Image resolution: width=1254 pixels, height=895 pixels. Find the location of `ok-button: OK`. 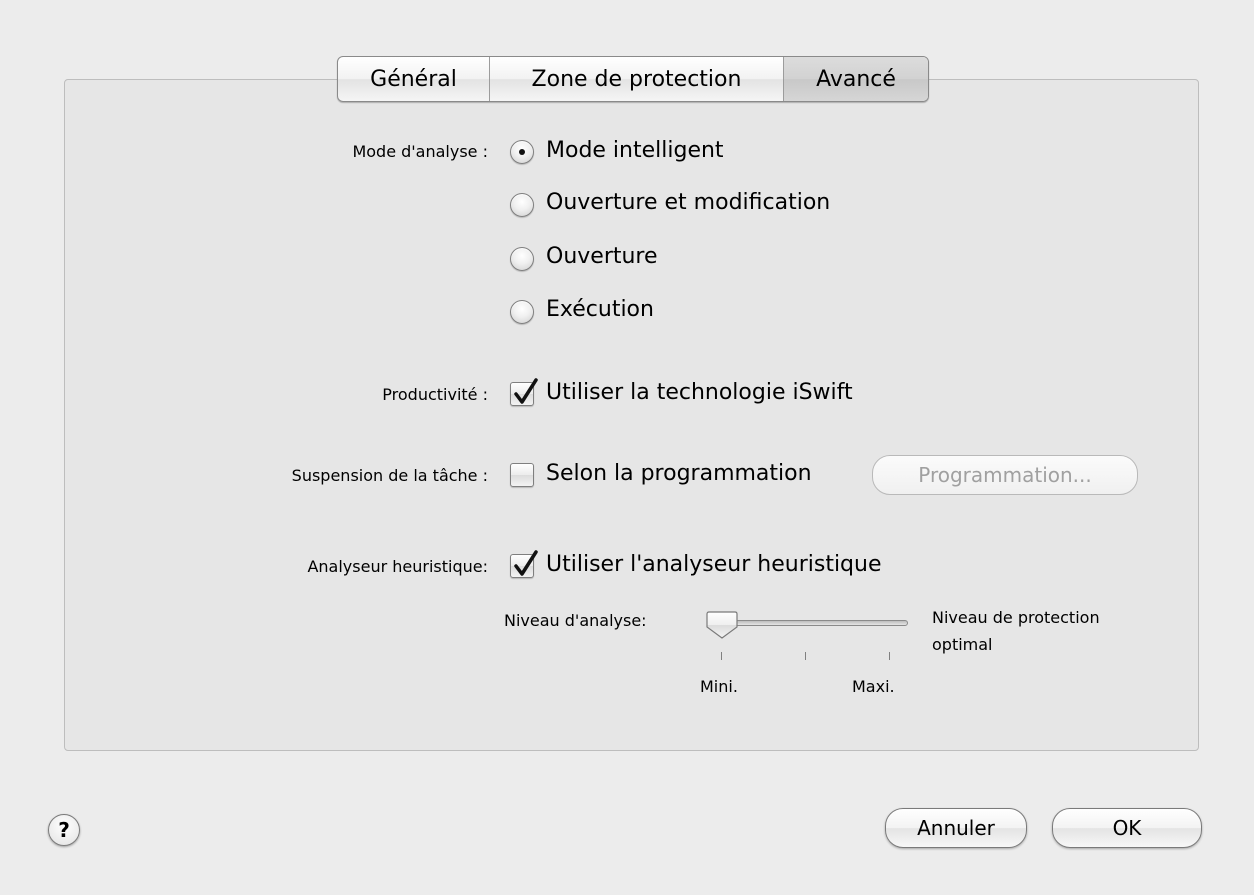

ok-button: OK is located at coordinates (1127, 828).